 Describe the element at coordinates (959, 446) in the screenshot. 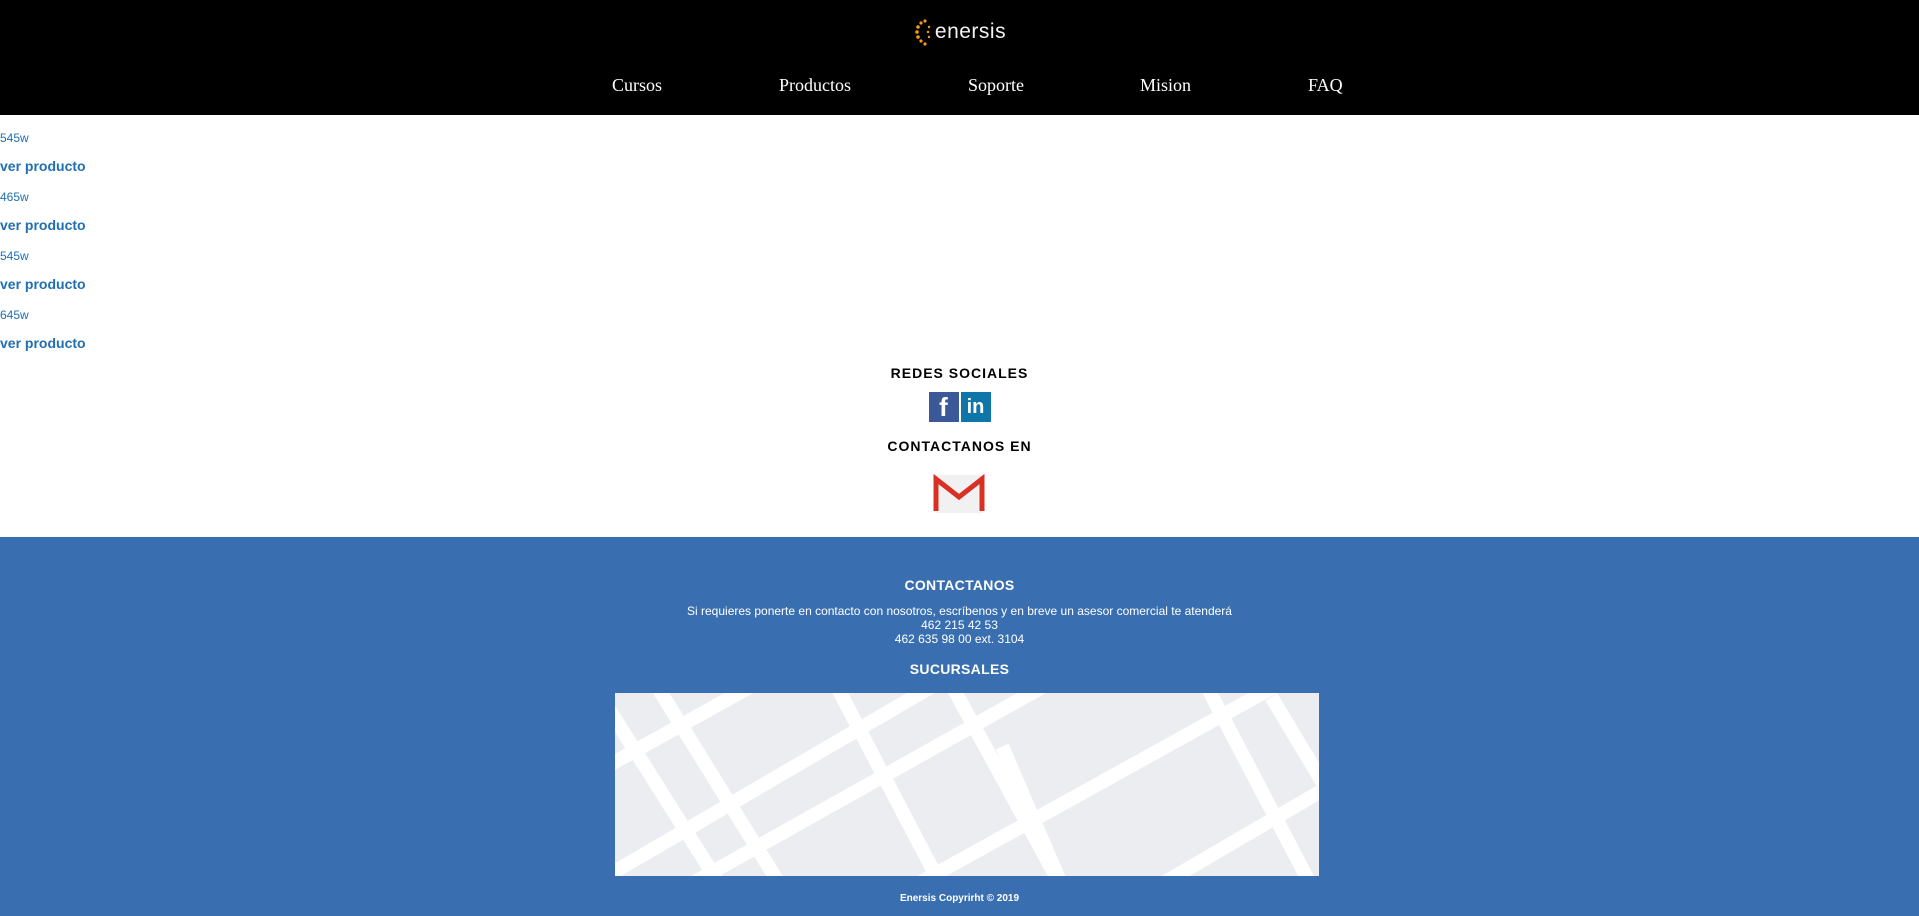

I see `contact-title: CONTACTANOS EN` at that location.